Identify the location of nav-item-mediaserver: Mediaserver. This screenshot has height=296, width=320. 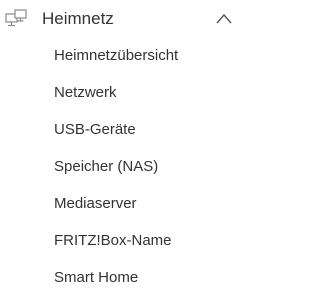
(124, 204).